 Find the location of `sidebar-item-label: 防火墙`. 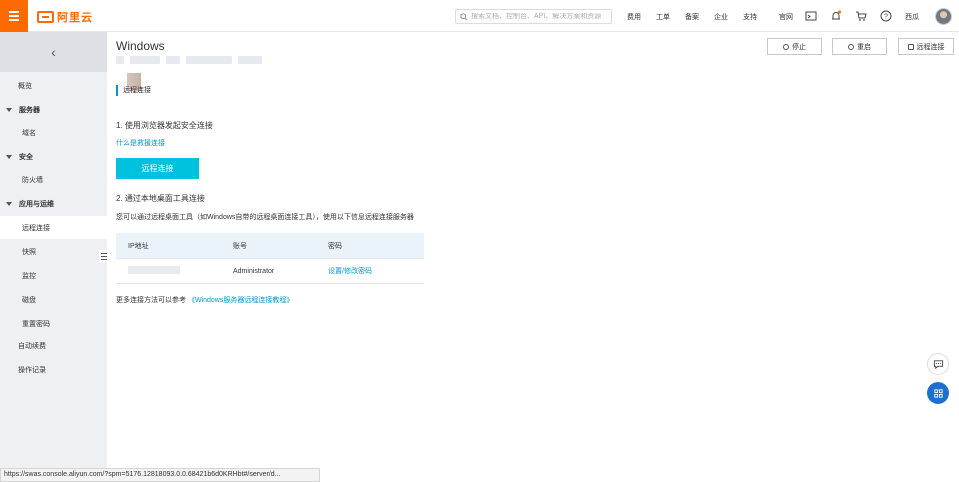

sidebar-item-label: 防火墙 is located at coordinates (32, 180).